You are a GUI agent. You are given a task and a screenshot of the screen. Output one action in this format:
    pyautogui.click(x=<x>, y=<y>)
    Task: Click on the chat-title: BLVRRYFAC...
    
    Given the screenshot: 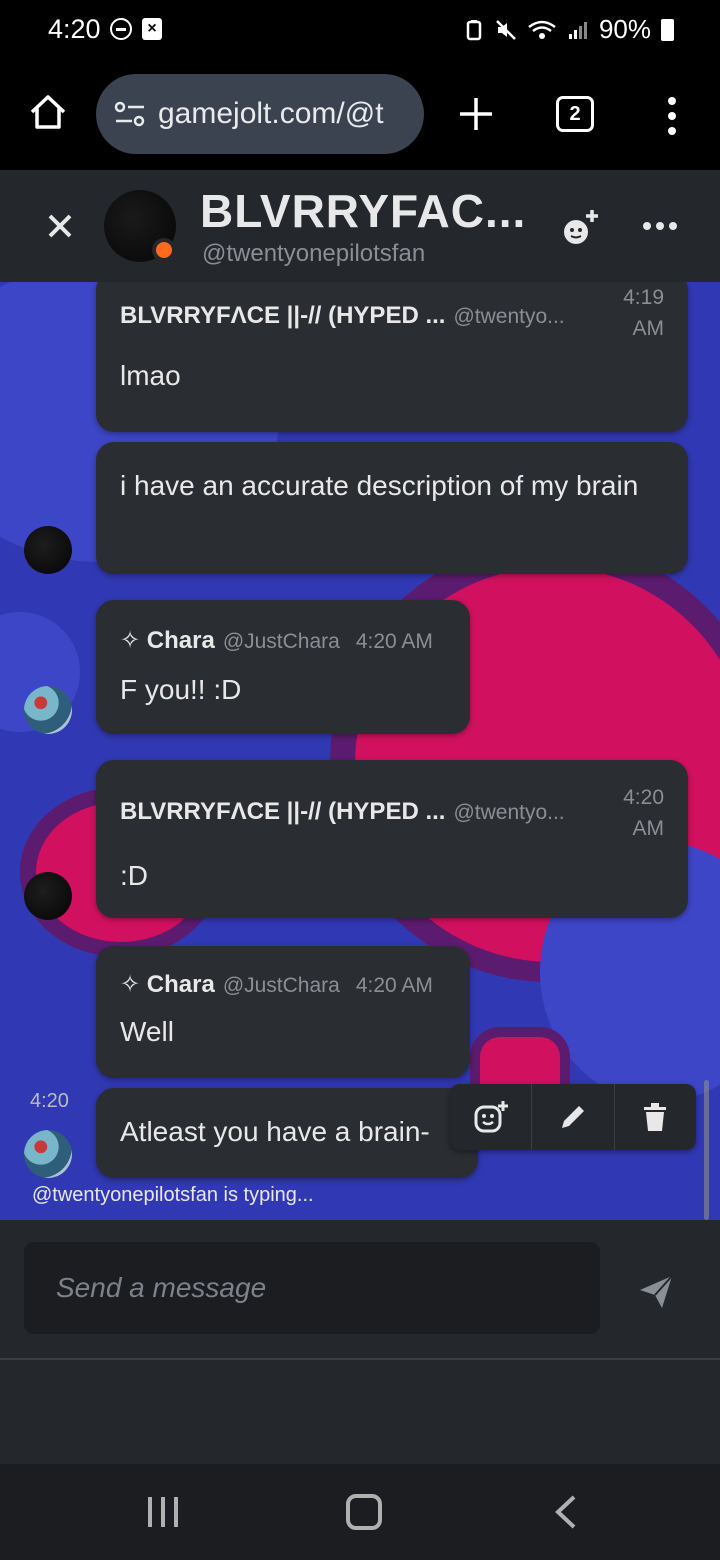 What is the action you would take?
    pyautogui.click(x=363, y=211)
    